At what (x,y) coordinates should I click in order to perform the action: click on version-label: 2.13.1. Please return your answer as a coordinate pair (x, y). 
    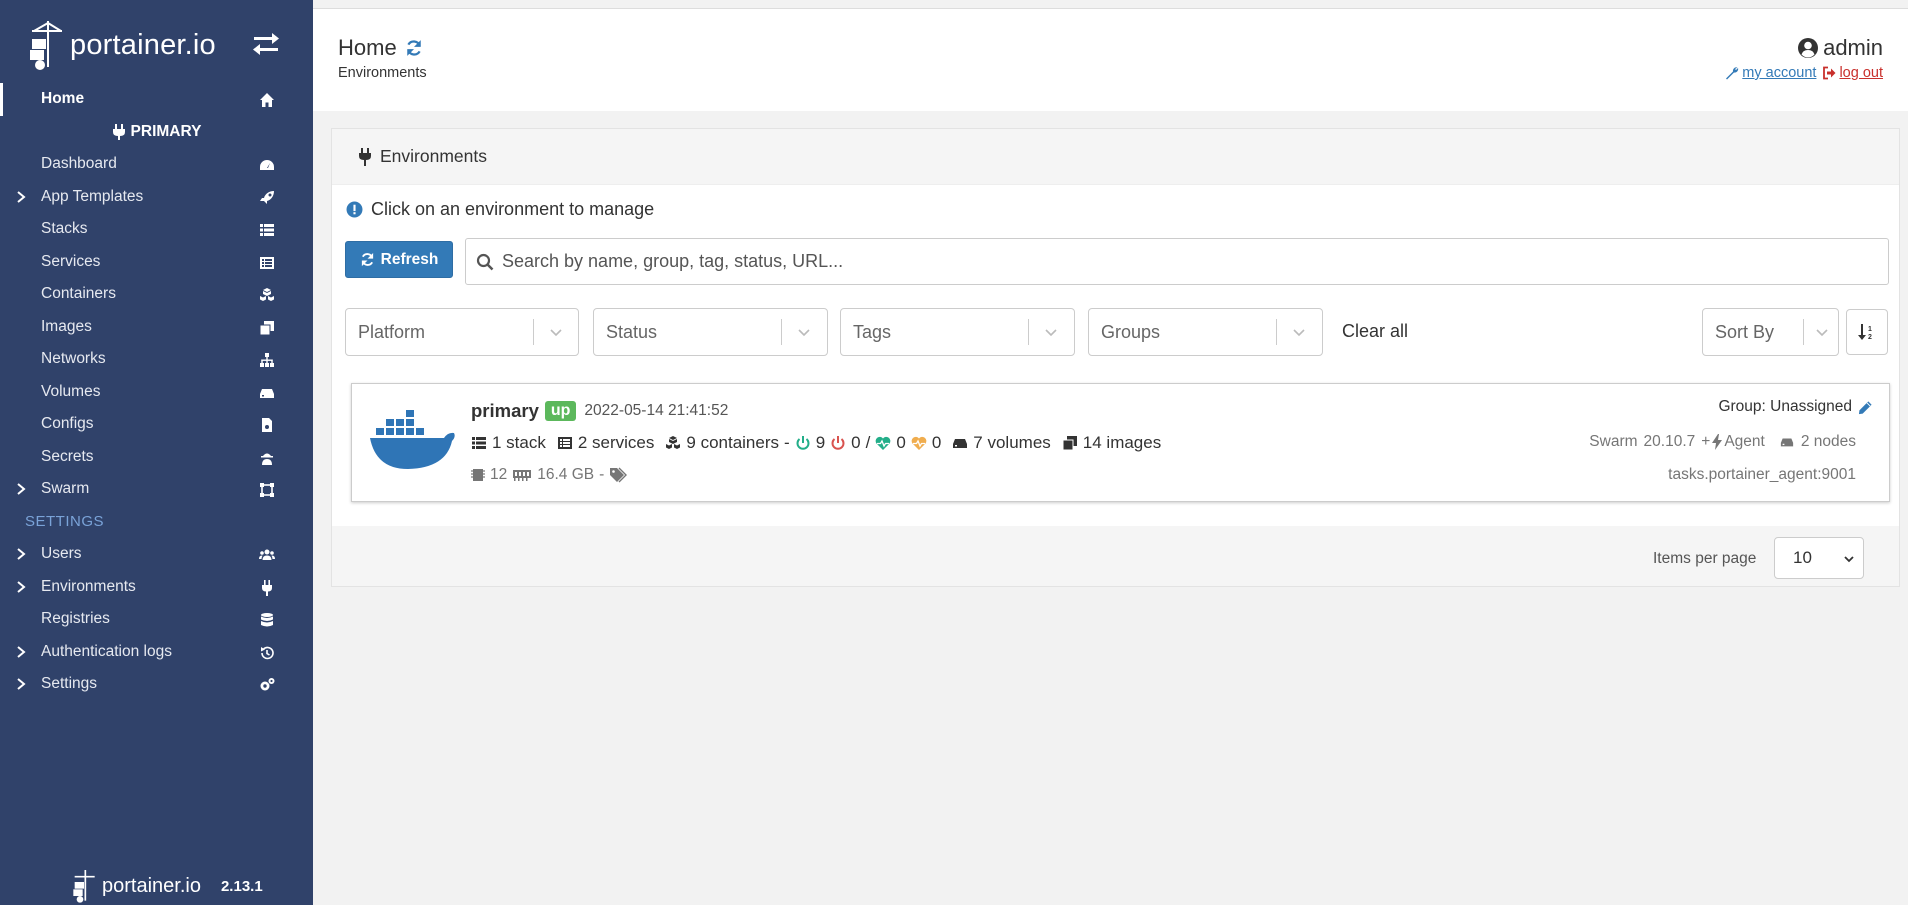
    Looking at the image, I should click on (241, 886).